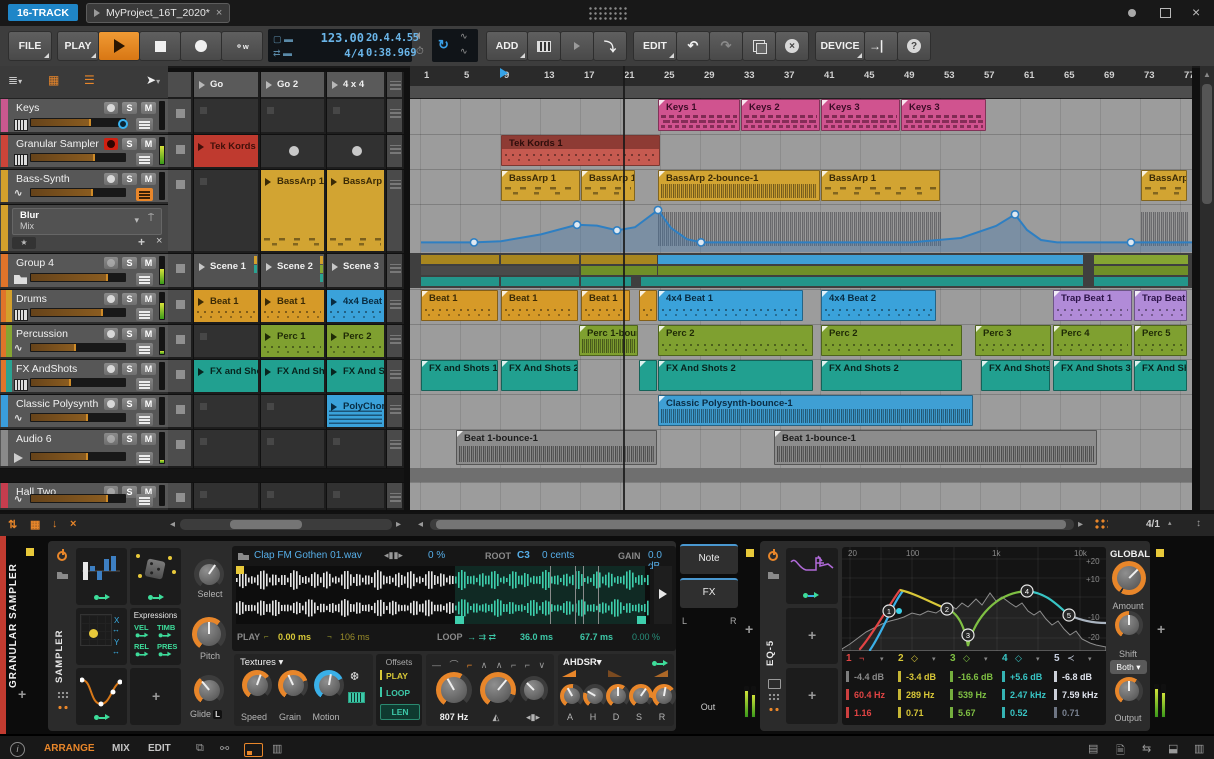  I want to click on eq-mod-slot-empty-2: +, so click(812, 696).